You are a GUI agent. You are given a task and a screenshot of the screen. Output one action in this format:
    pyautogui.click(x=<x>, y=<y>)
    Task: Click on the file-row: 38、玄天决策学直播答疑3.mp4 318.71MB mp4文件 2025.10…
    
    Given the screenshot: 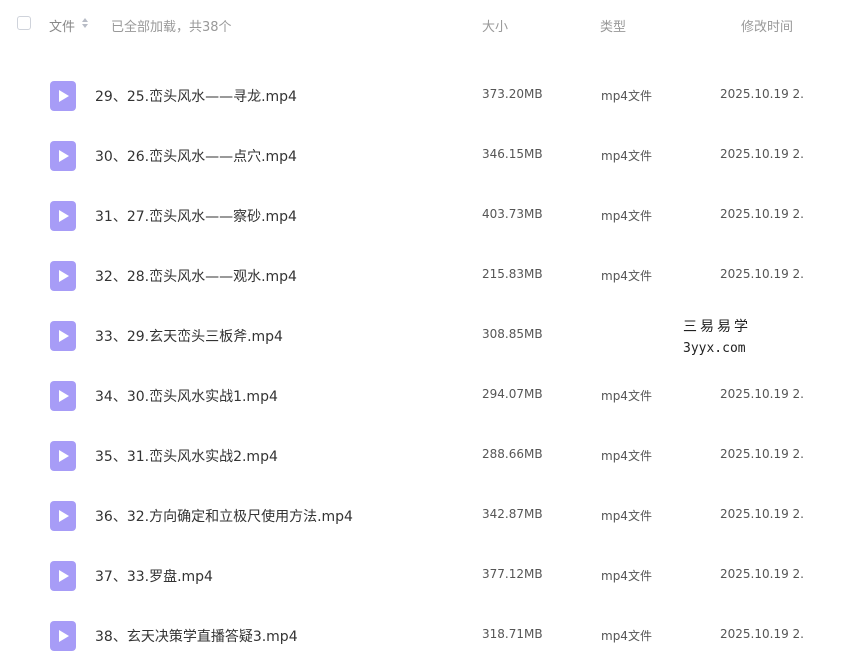 What is the action you would take?
    pyautogui.click(x=421, y=636)
    